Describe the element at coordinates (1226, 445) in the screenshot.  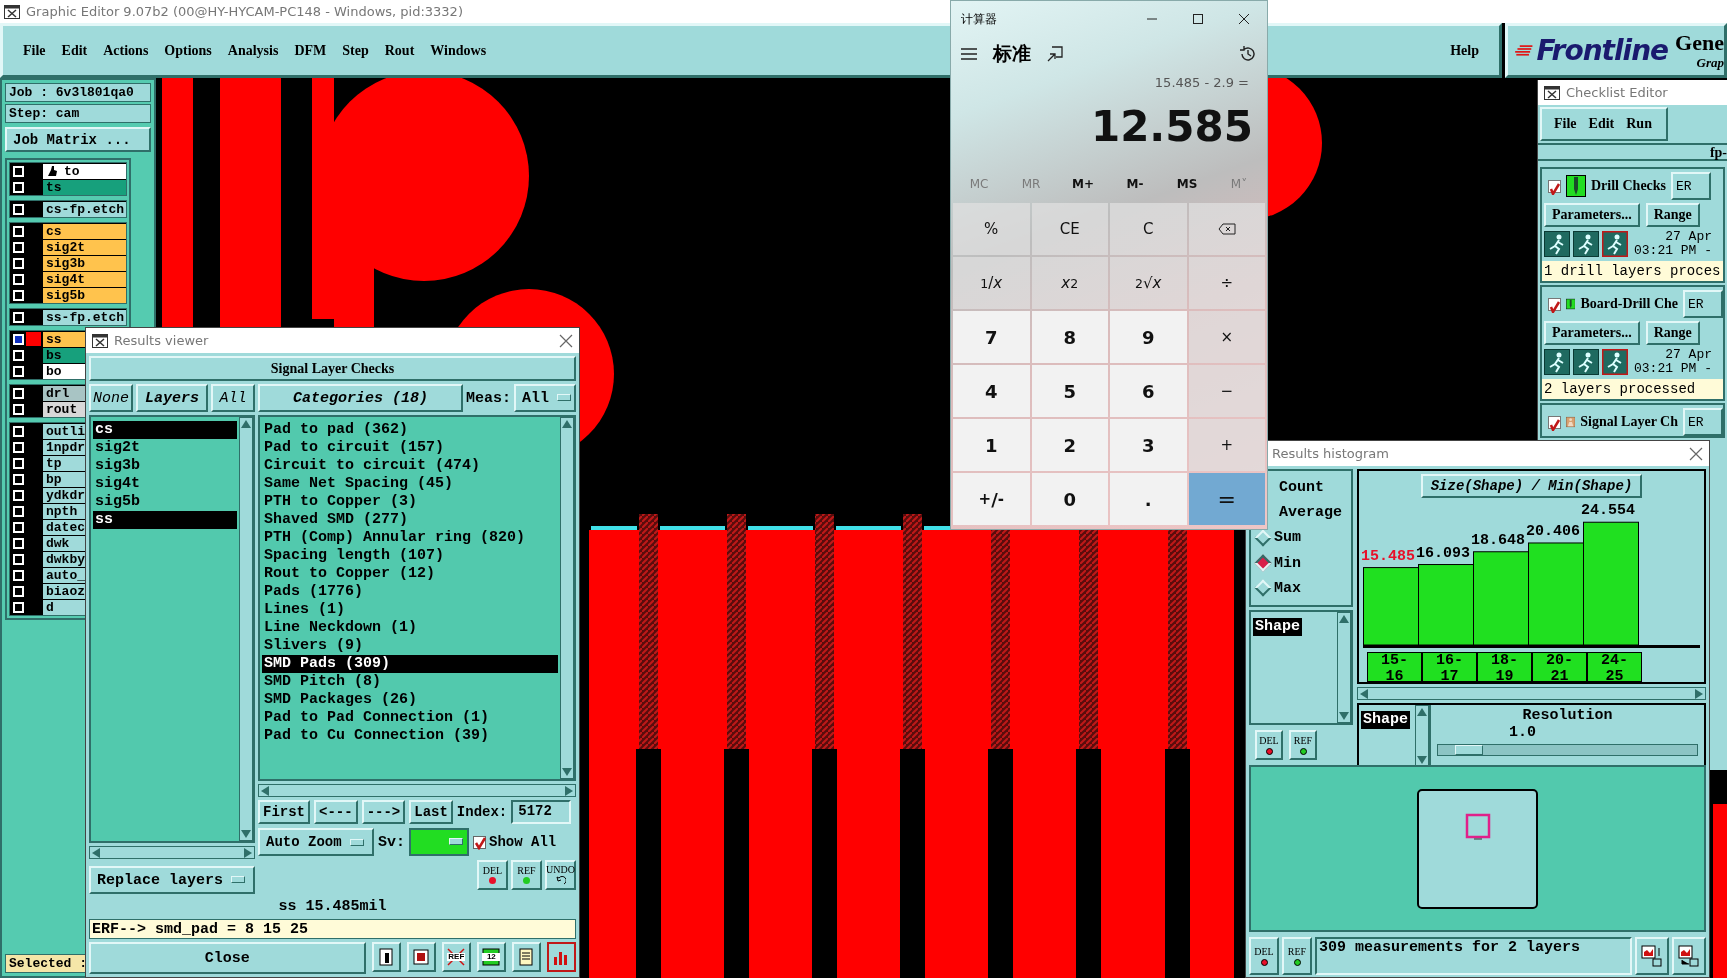
I see `calculator-key: +` at that location.